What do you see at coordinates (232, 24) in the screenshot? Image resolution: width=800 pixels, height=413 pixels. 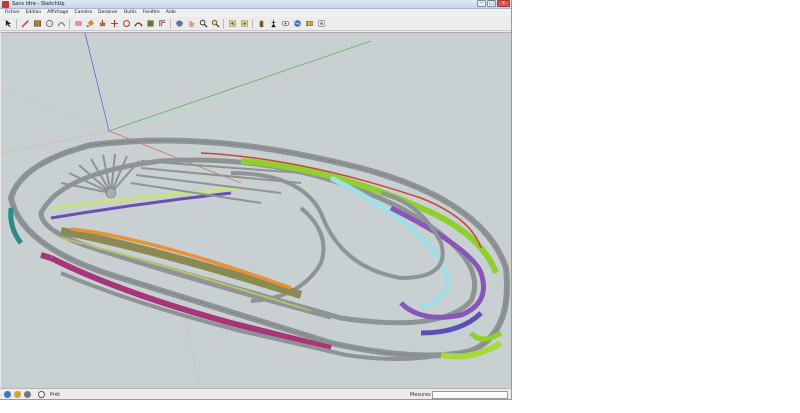 I see `previous-view-icon` at bounding box center [232, 24].